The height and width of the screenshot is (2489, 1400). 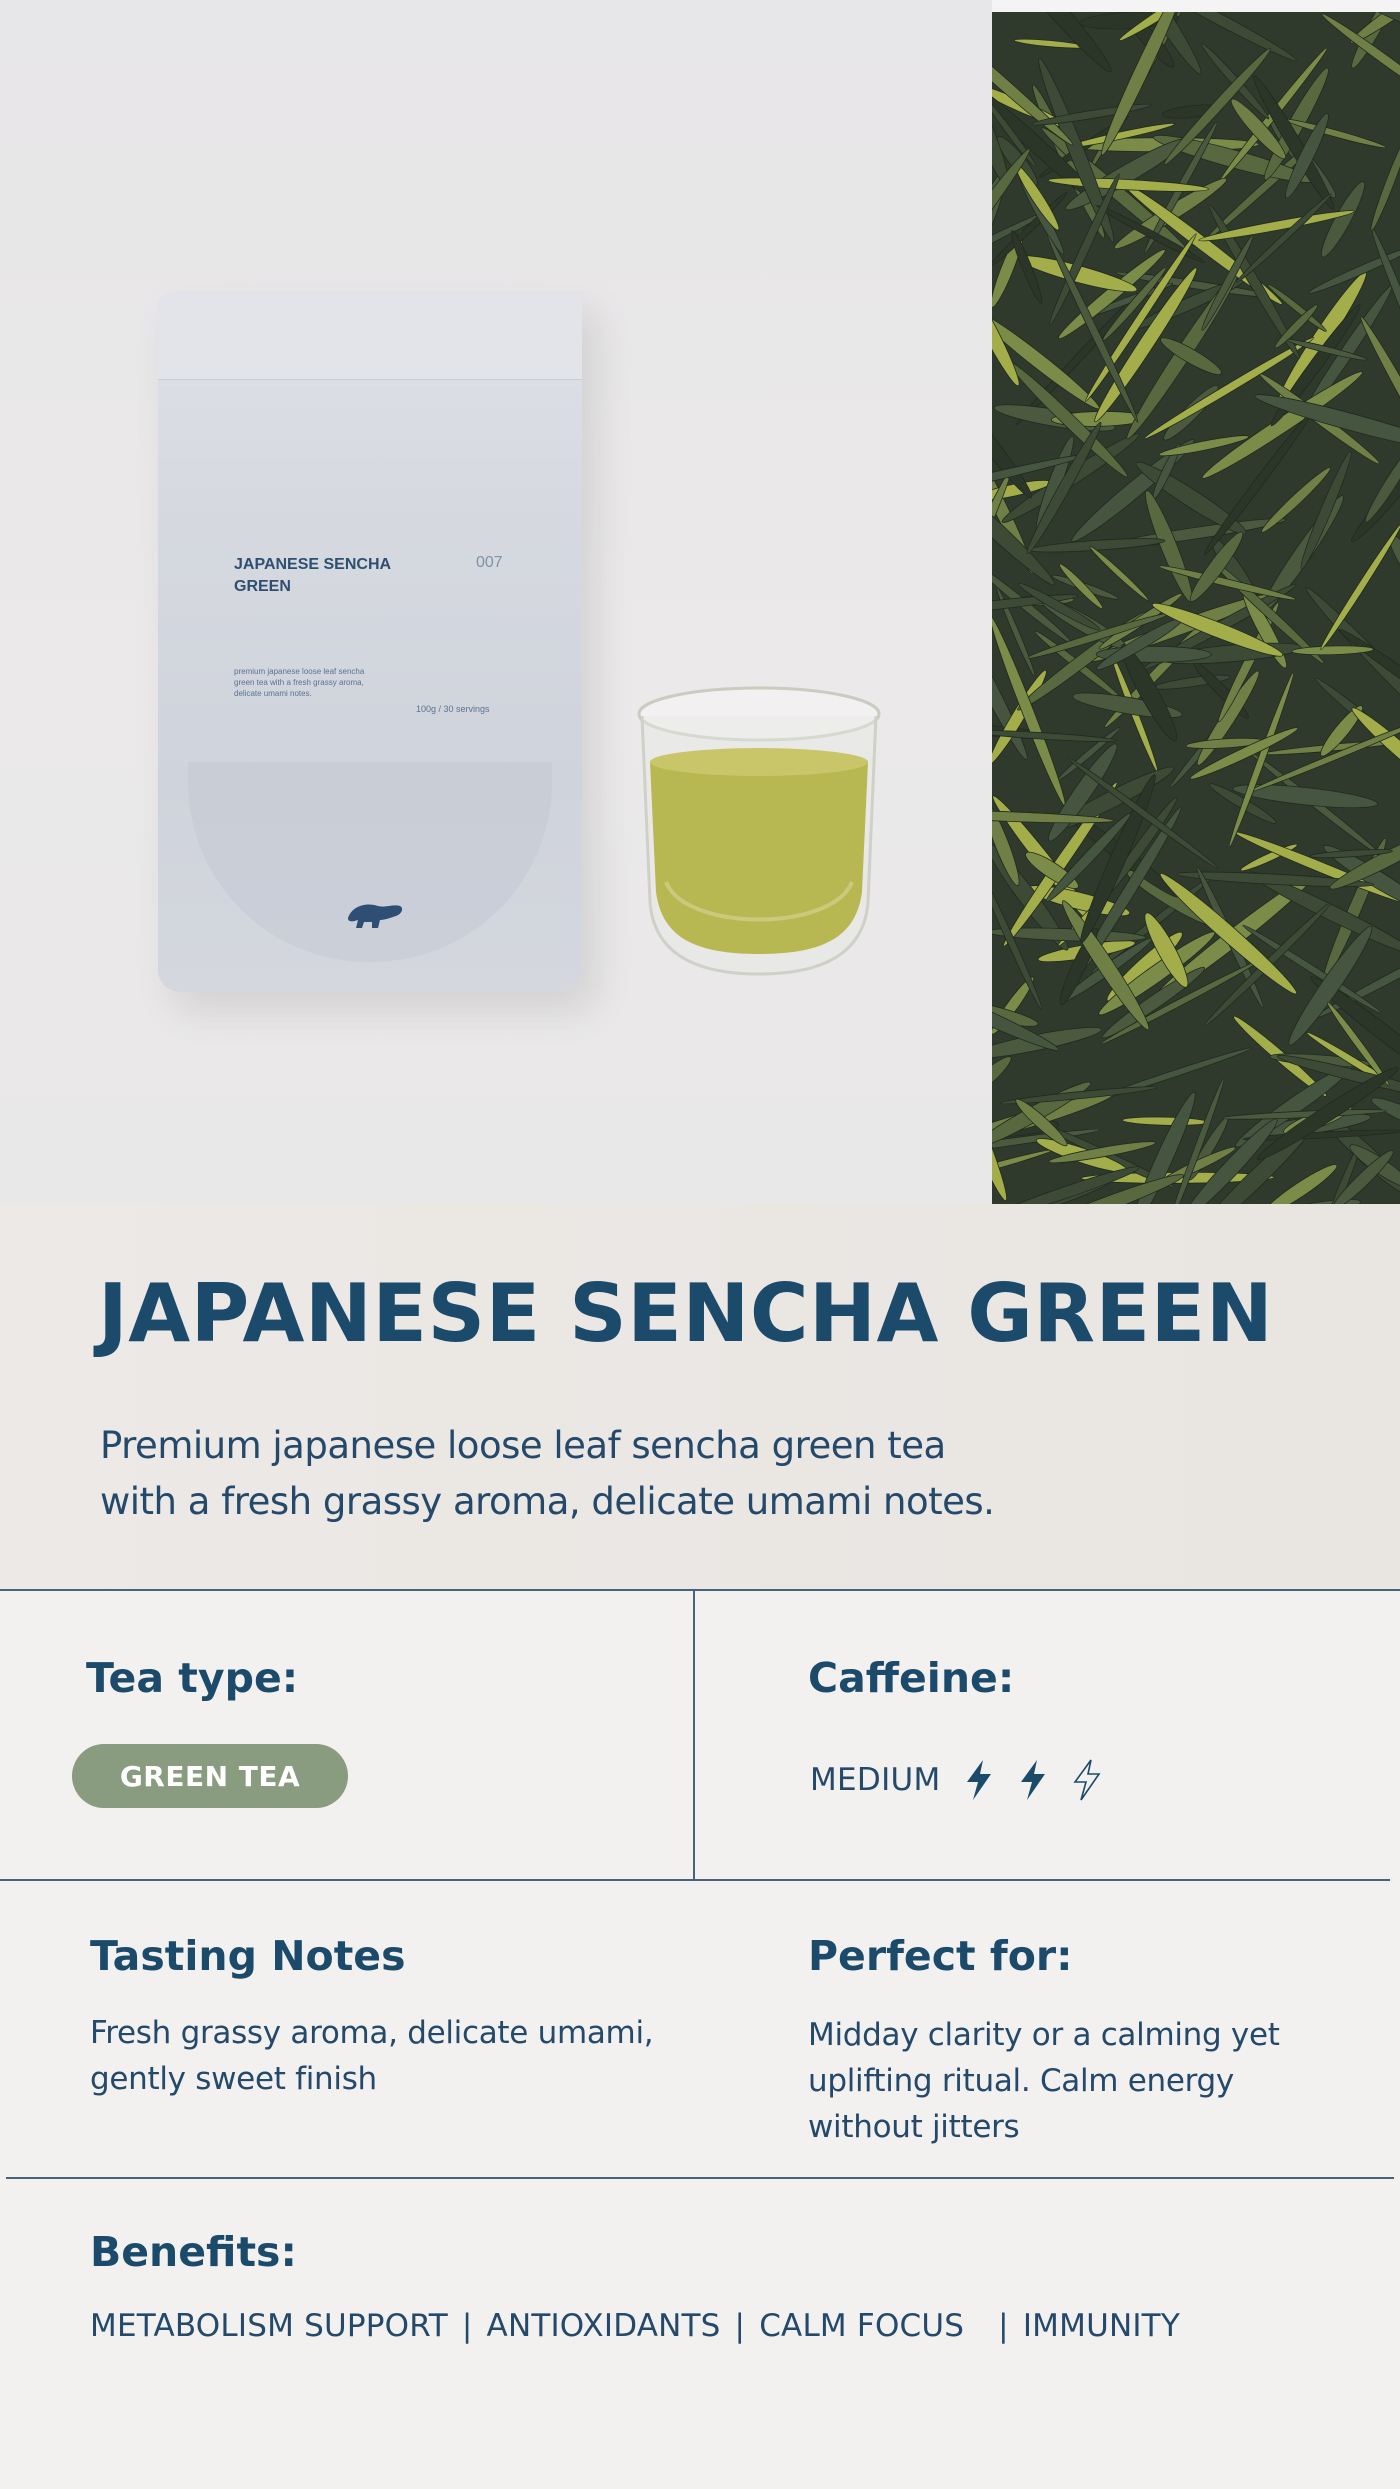 I want to click on perfect-for-line: uplifting ritual. Calm energy, so click(x=1021, y=2081).